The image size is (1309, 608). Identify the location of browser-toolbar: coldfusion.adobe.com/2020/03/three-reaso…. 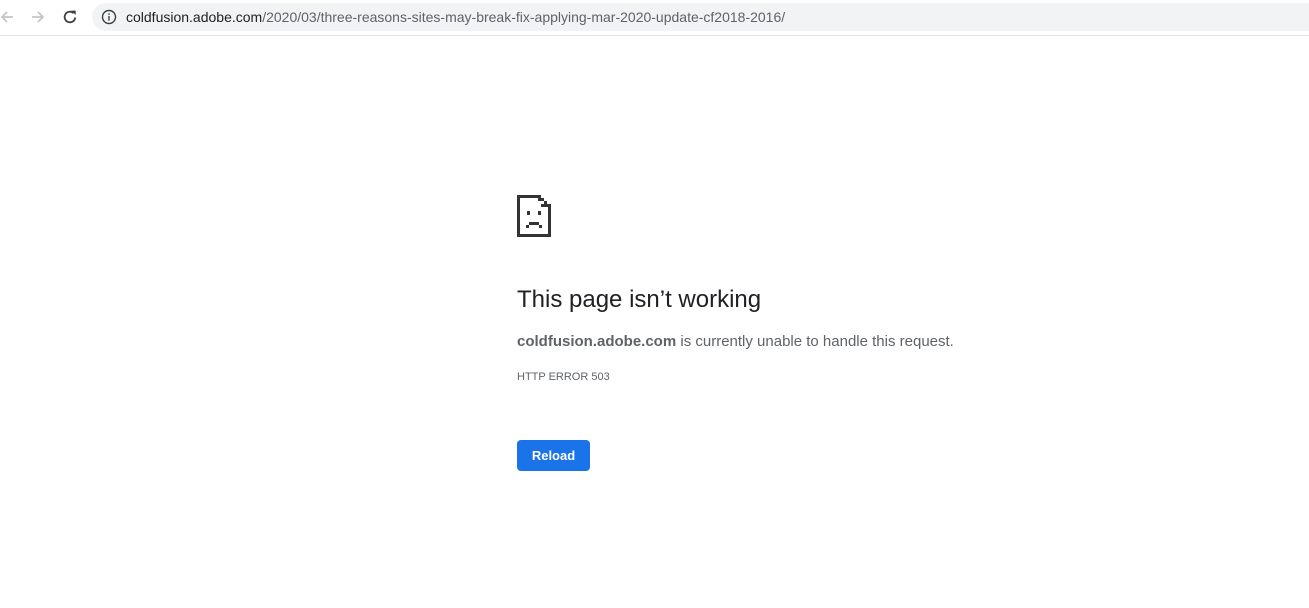
(654, 18).